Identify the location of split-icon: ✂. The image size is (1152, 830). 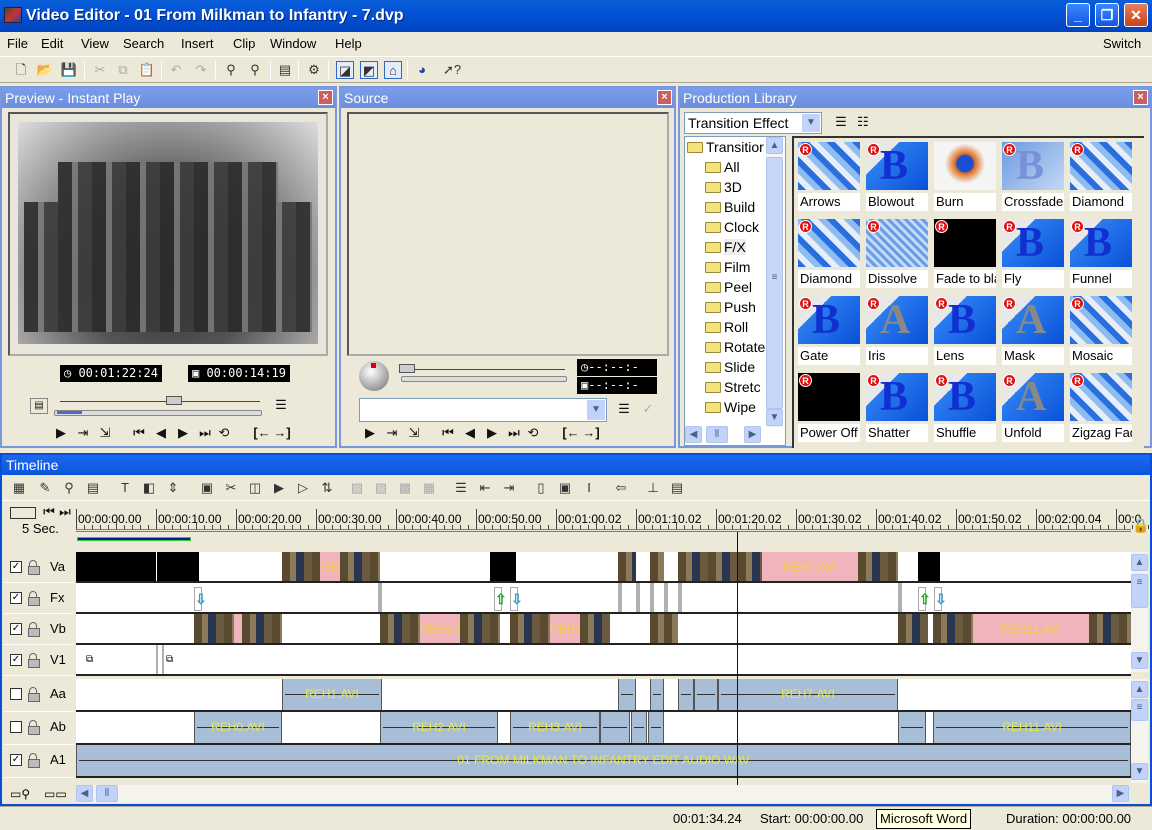
(231, 488).